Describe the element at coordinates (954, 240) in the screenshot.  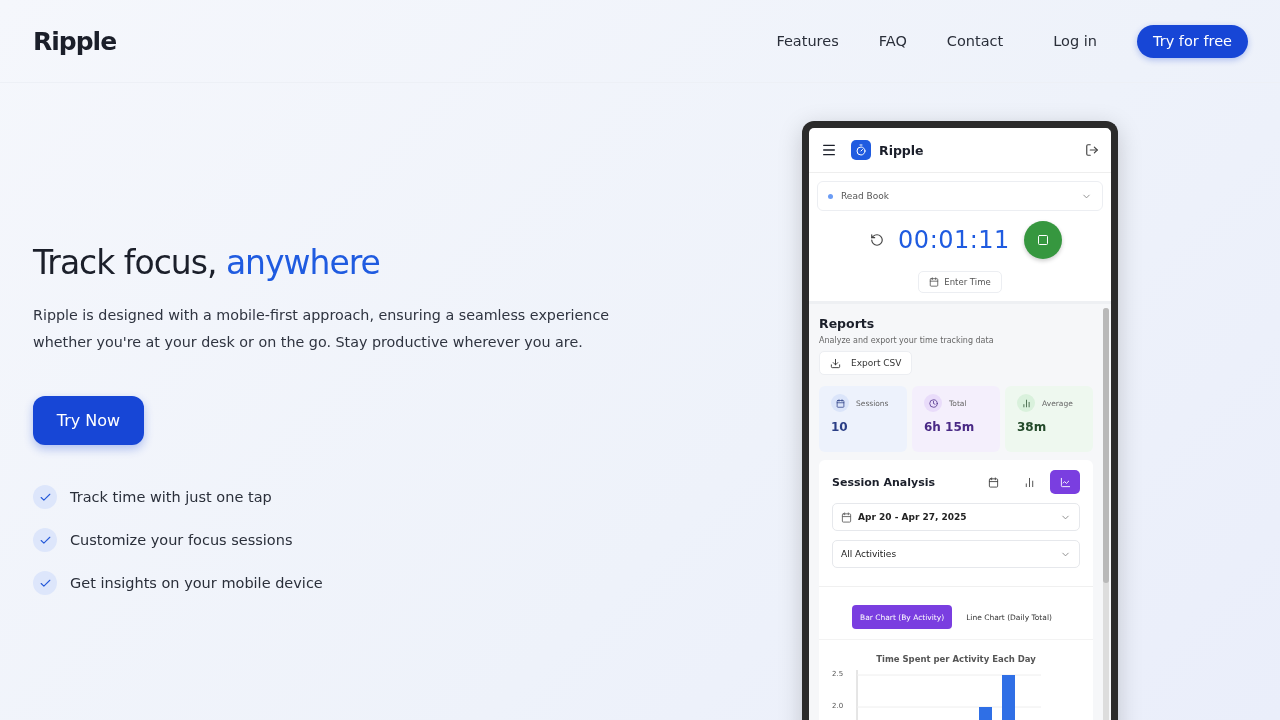
I see `timer-display: 00:01:11` at that location.